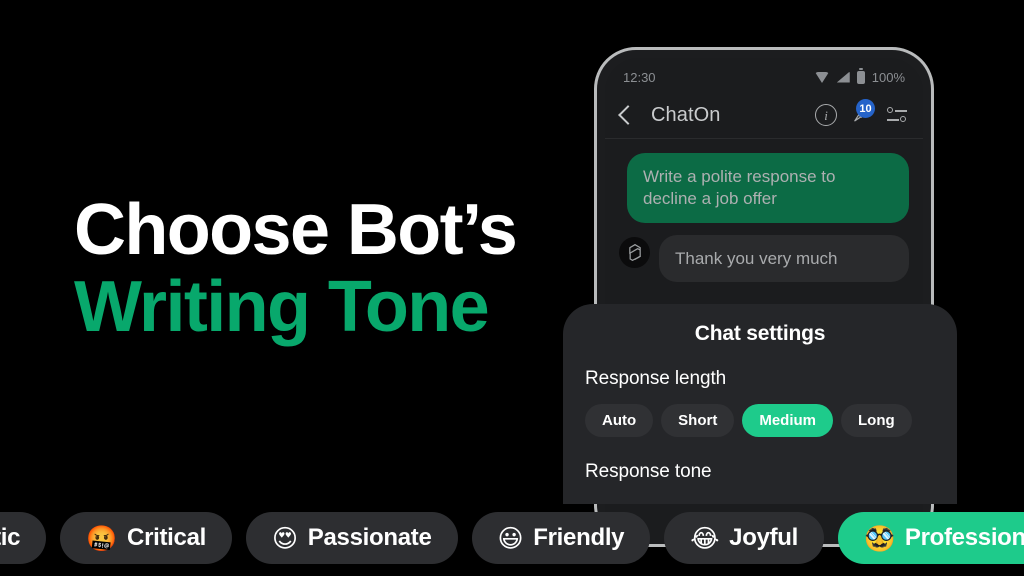  What do you see at coordinates (628, 115) in the screenshot?
I see `back-chevron-icon` at bounding box center [628, 115].